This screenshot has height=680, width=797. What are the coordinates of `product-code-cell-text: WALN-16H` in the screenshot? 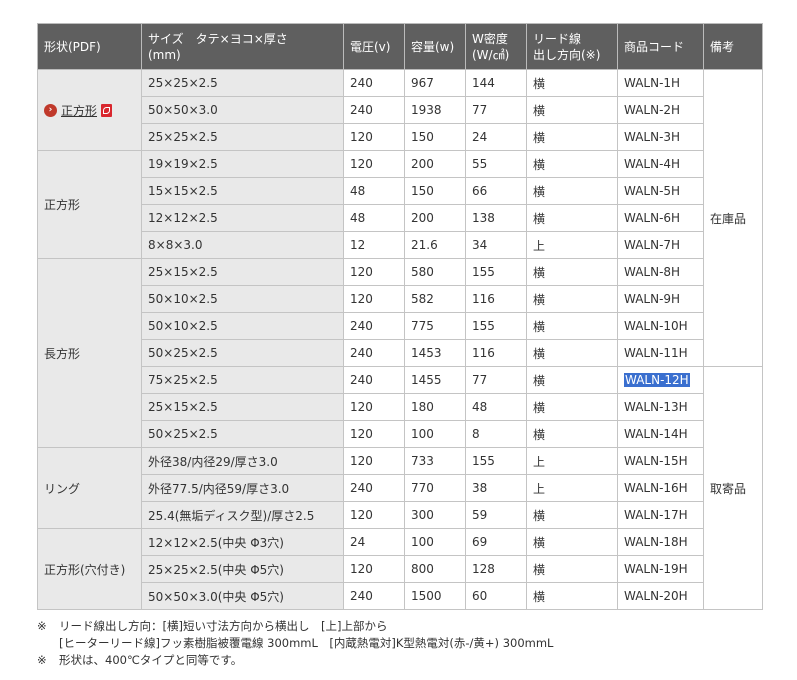 It's located at (656, 488).